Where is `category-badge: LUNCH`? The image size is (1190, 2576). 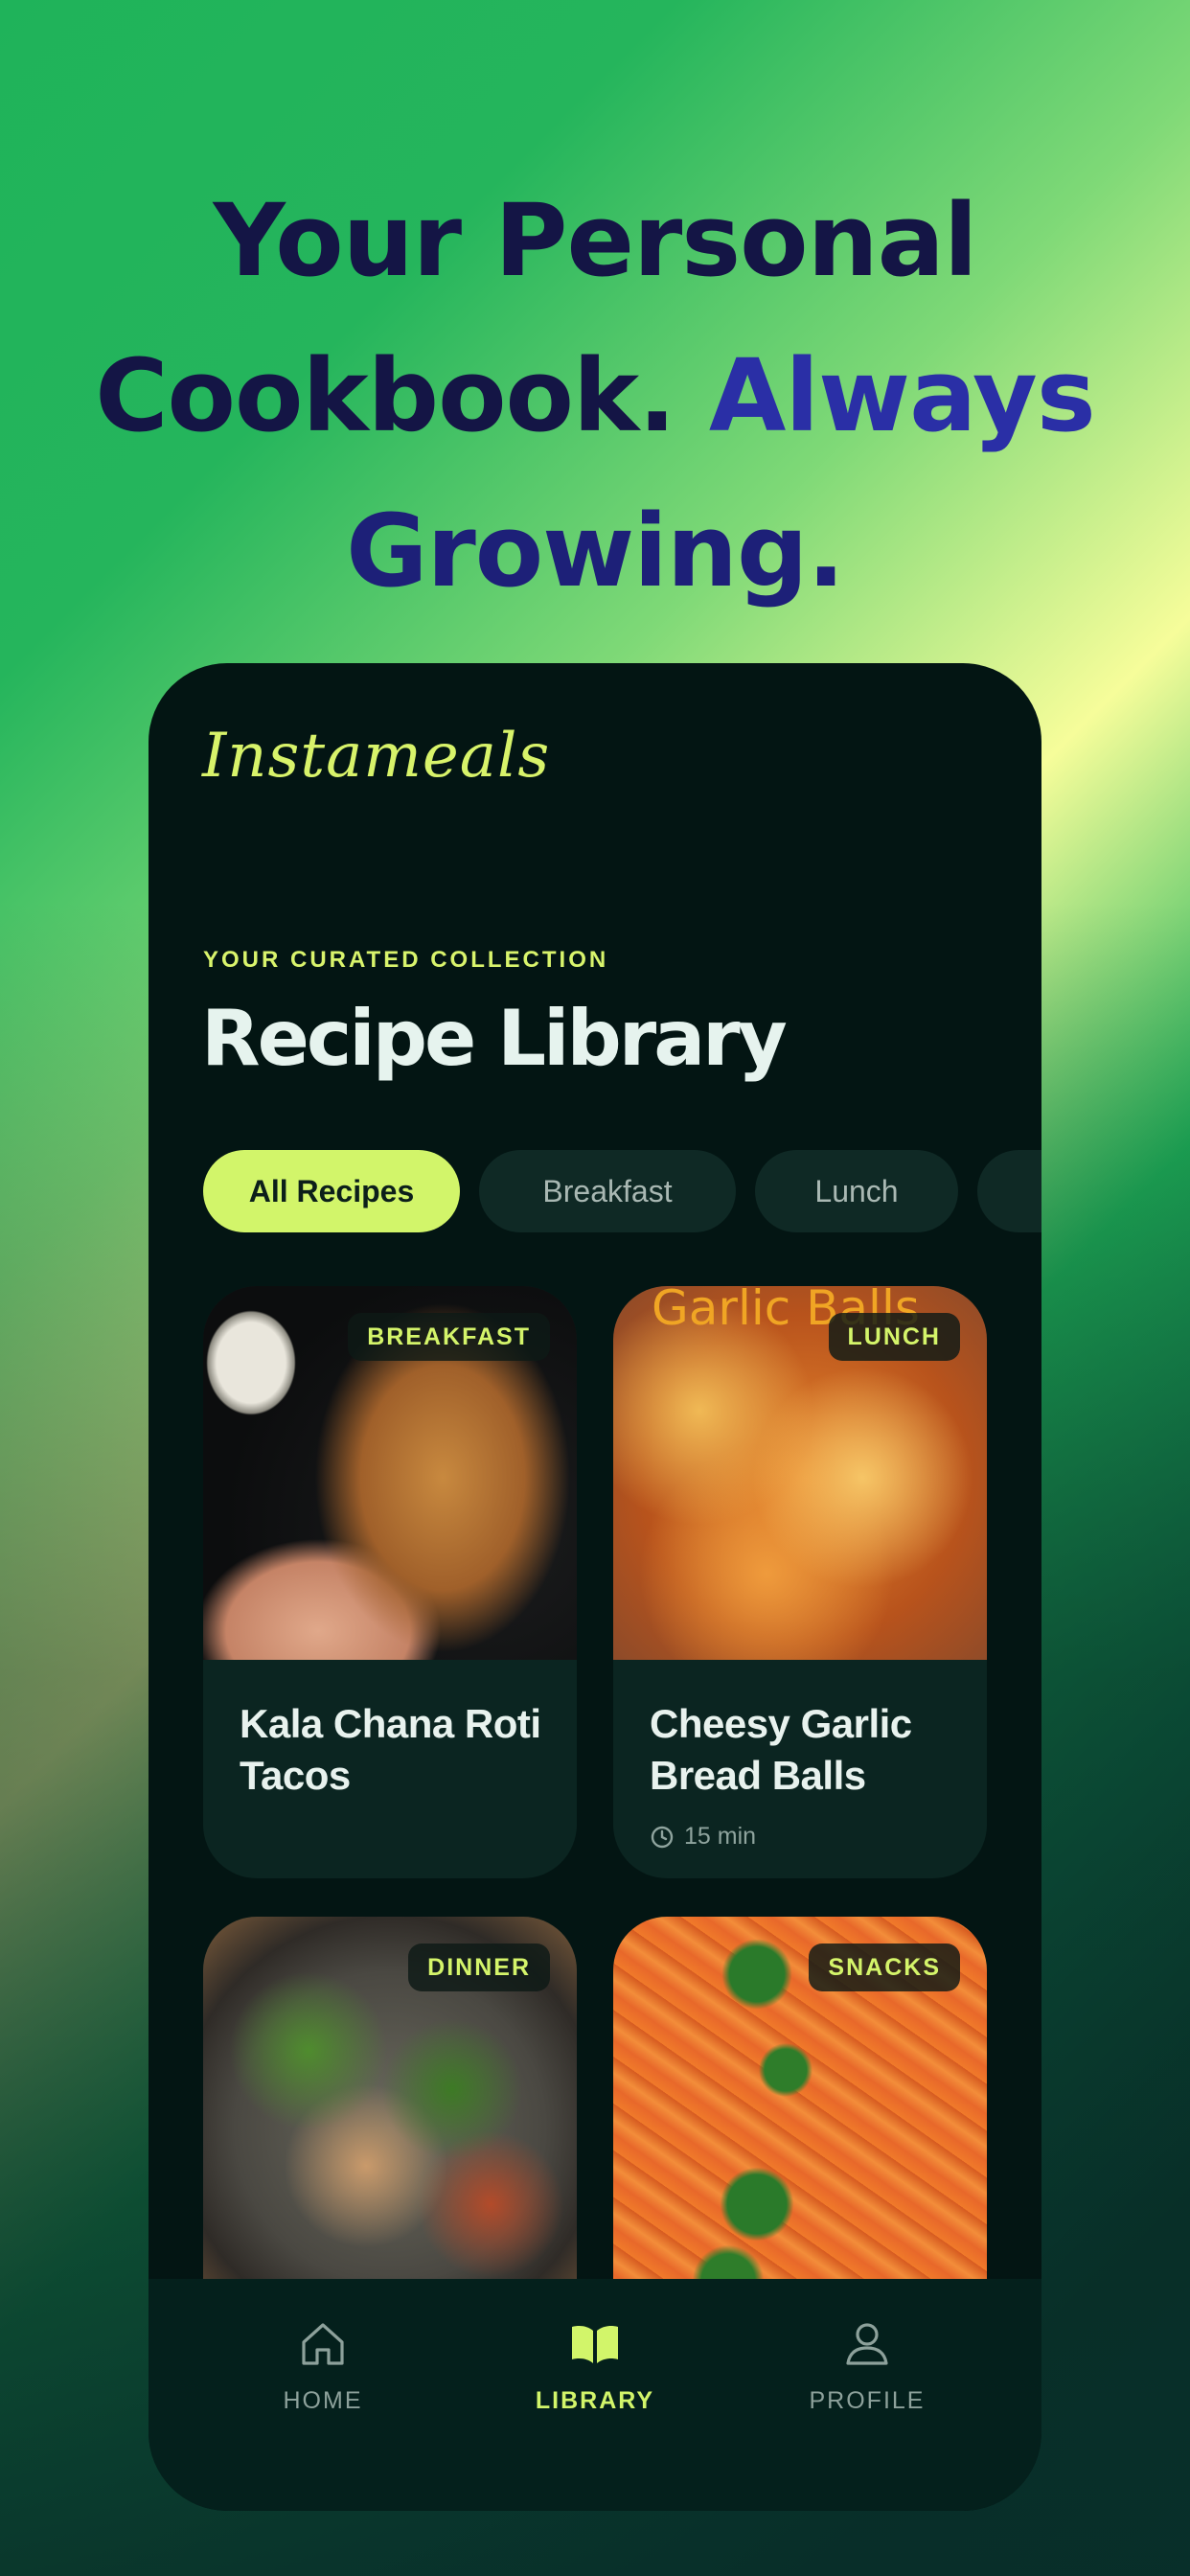 category-badge: LUNCH is located at coordinates (894, 1337).